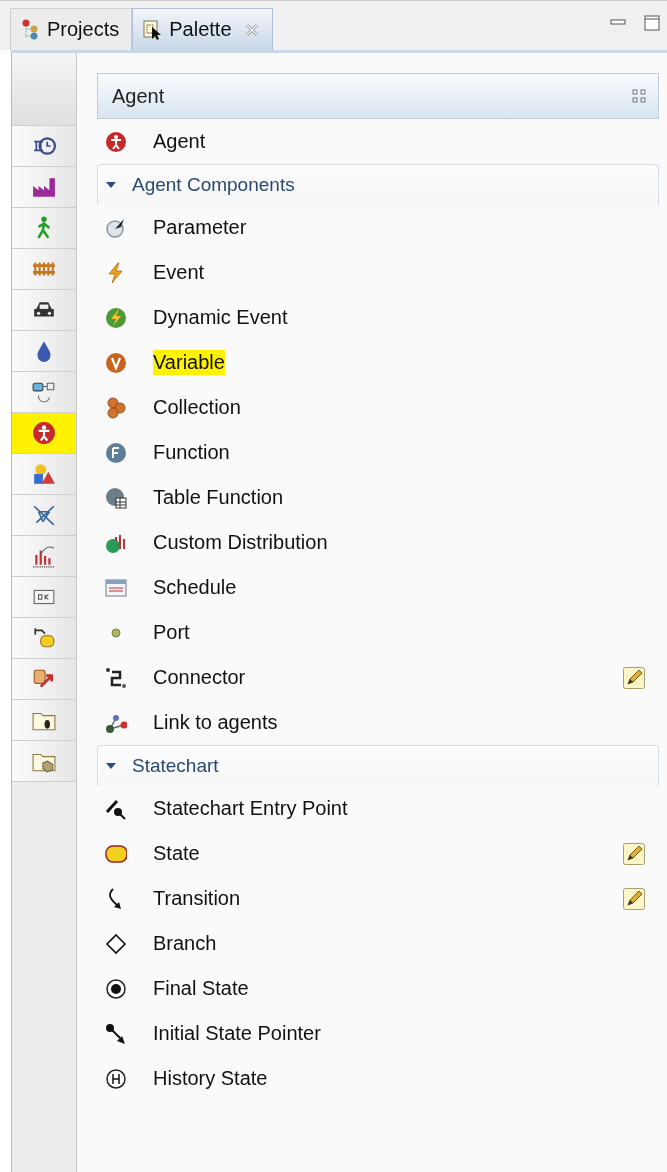  What do you see at coordinates (199, 677) in the screenshot?
I see `palette-item: Connector` at bounding box center [199, 677].